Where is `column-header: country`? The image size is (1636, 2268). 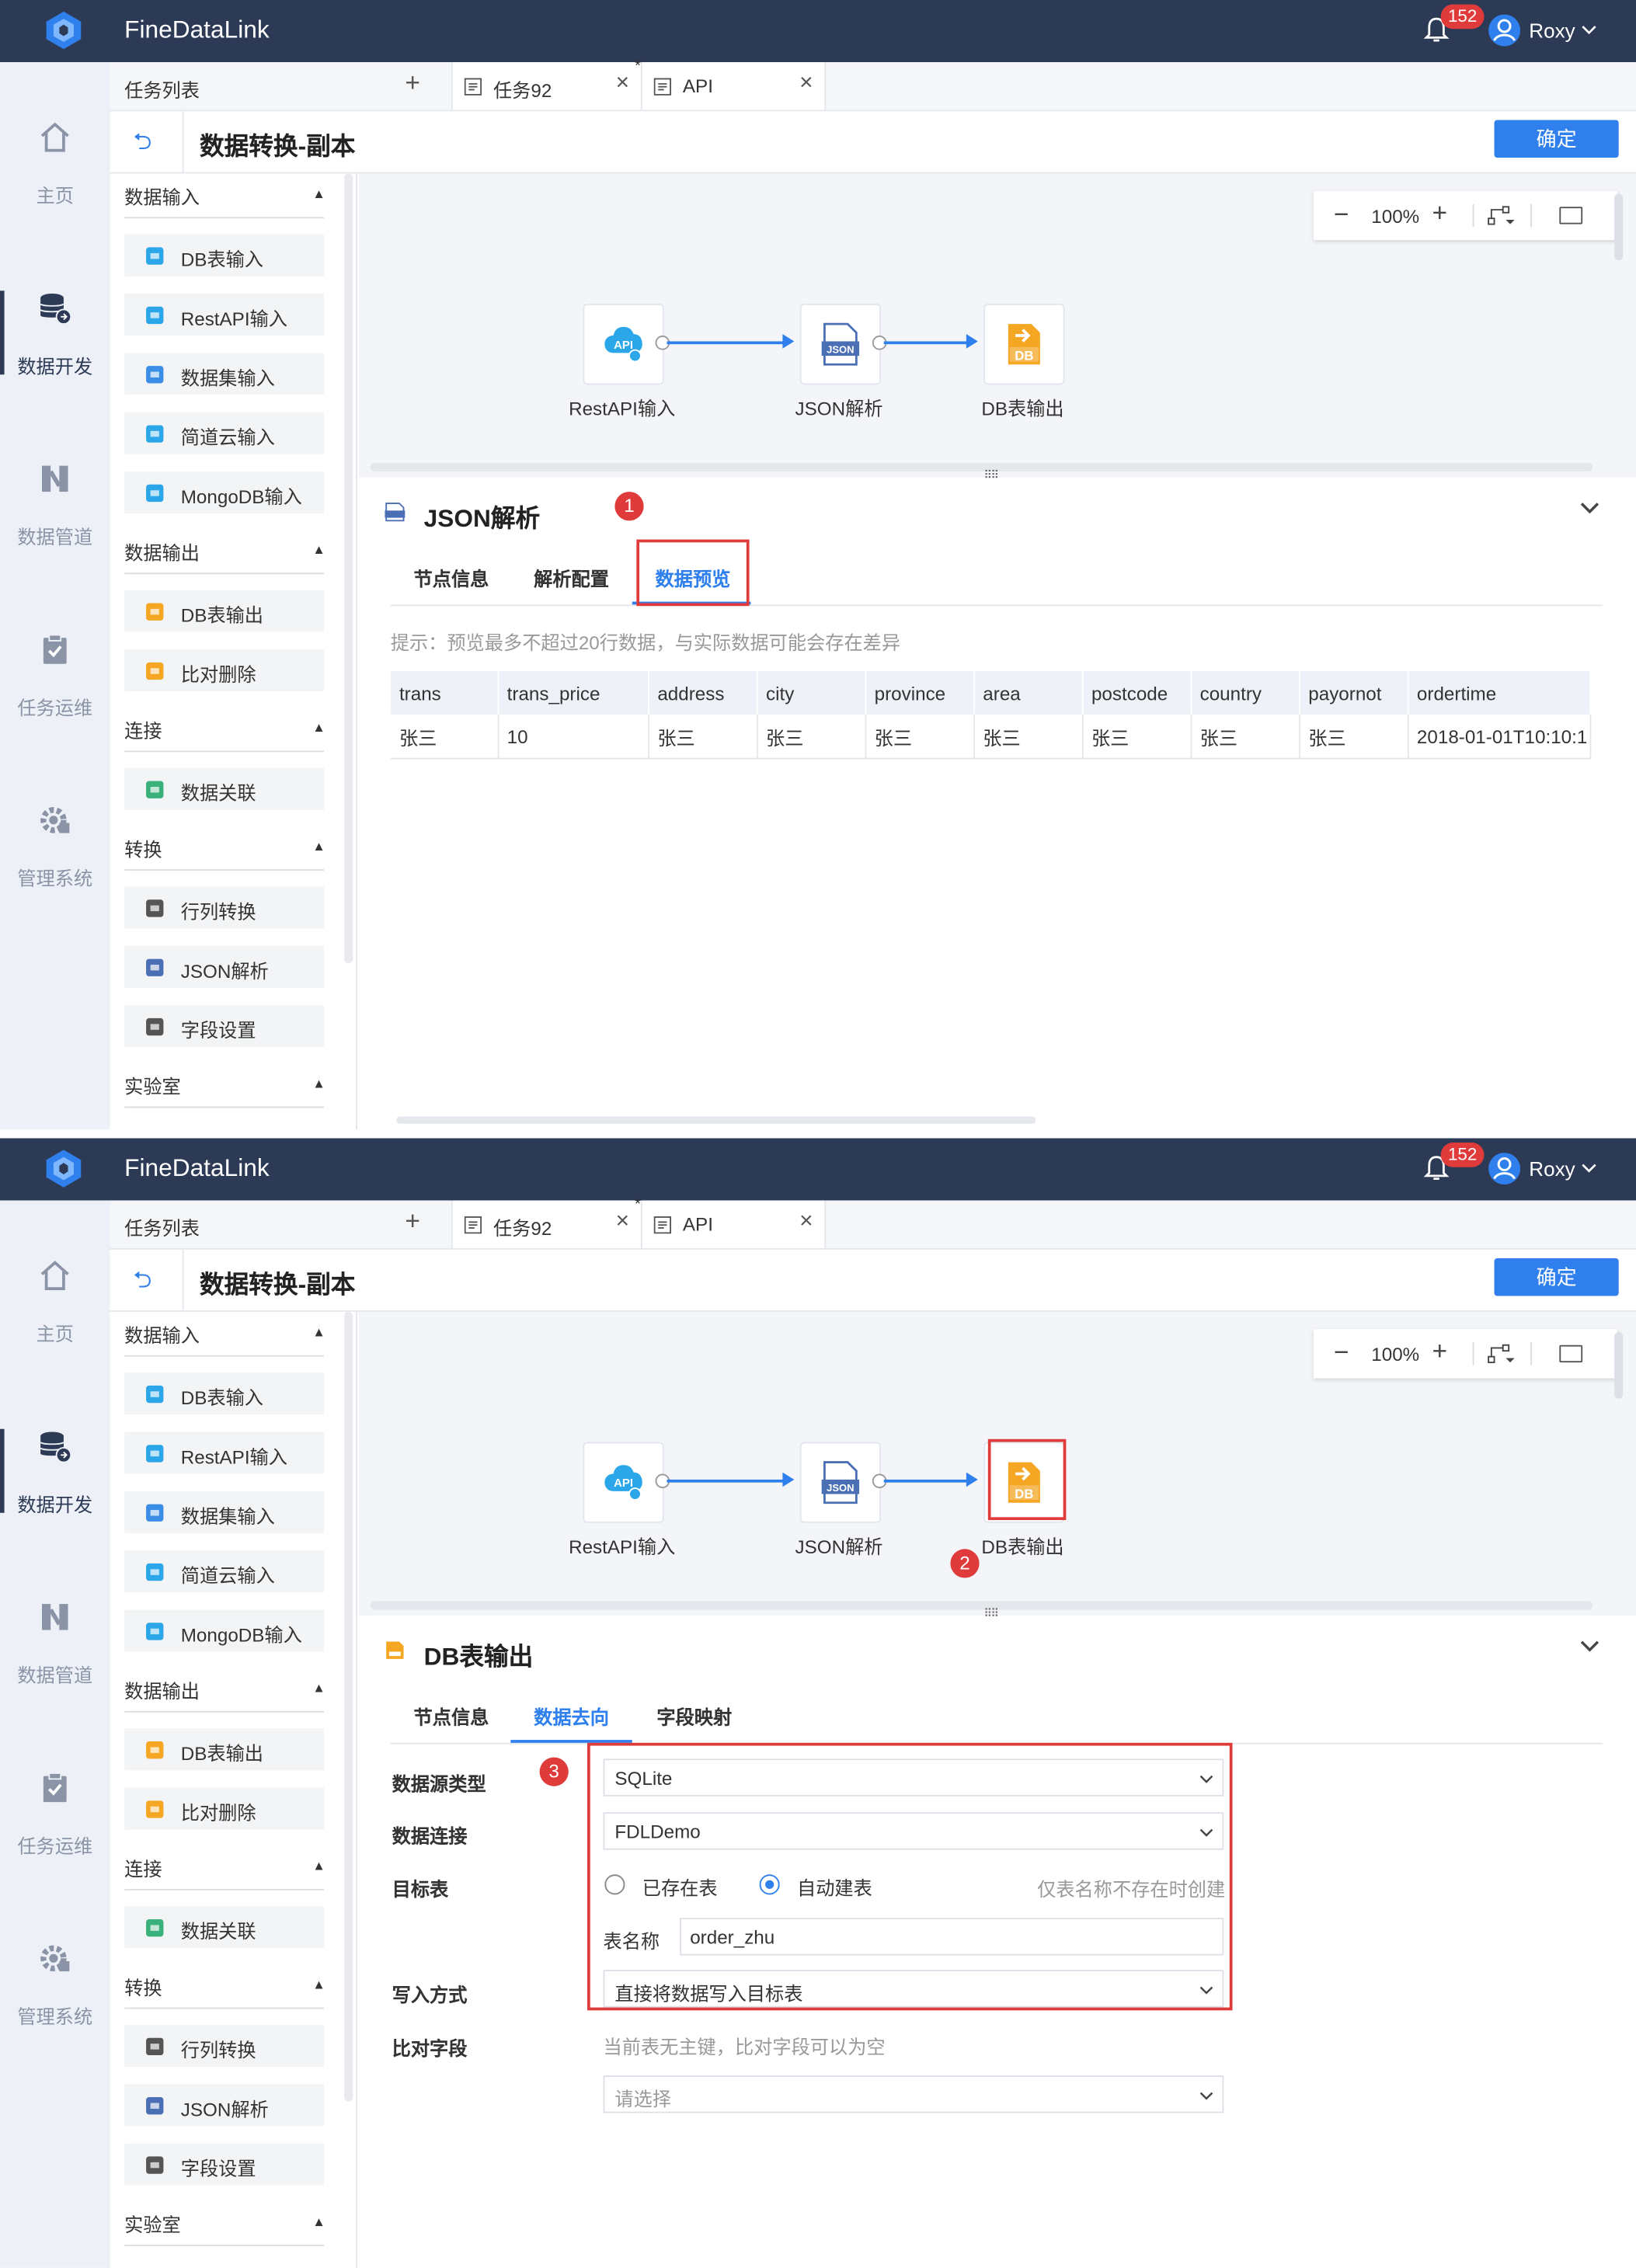 column-header: country is located at coordinates (1245, 693).